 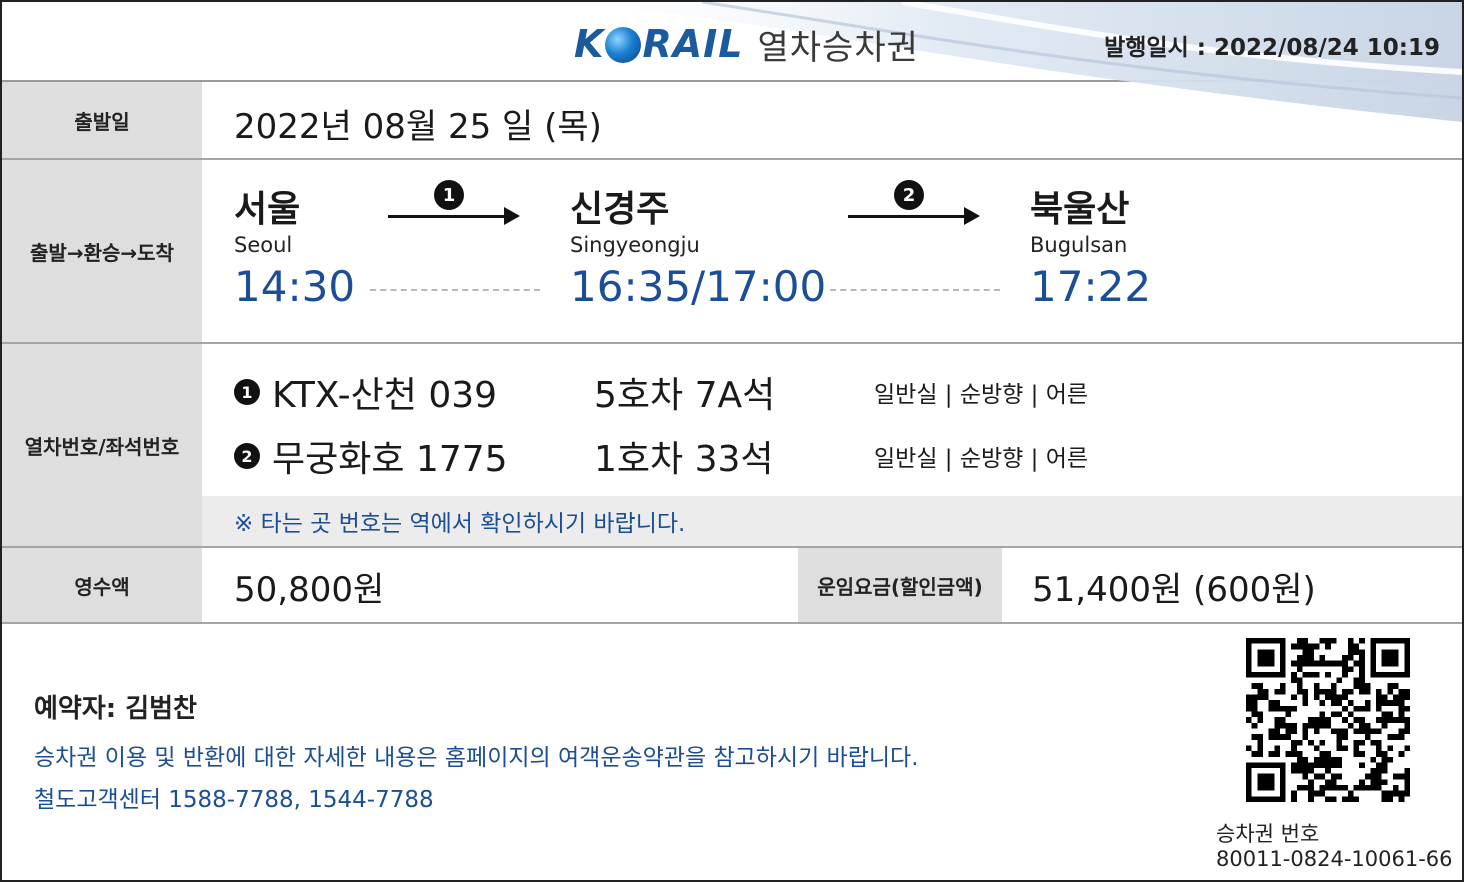 I want to click on departure-date-label: 출발일, so click(x=102, y=120).